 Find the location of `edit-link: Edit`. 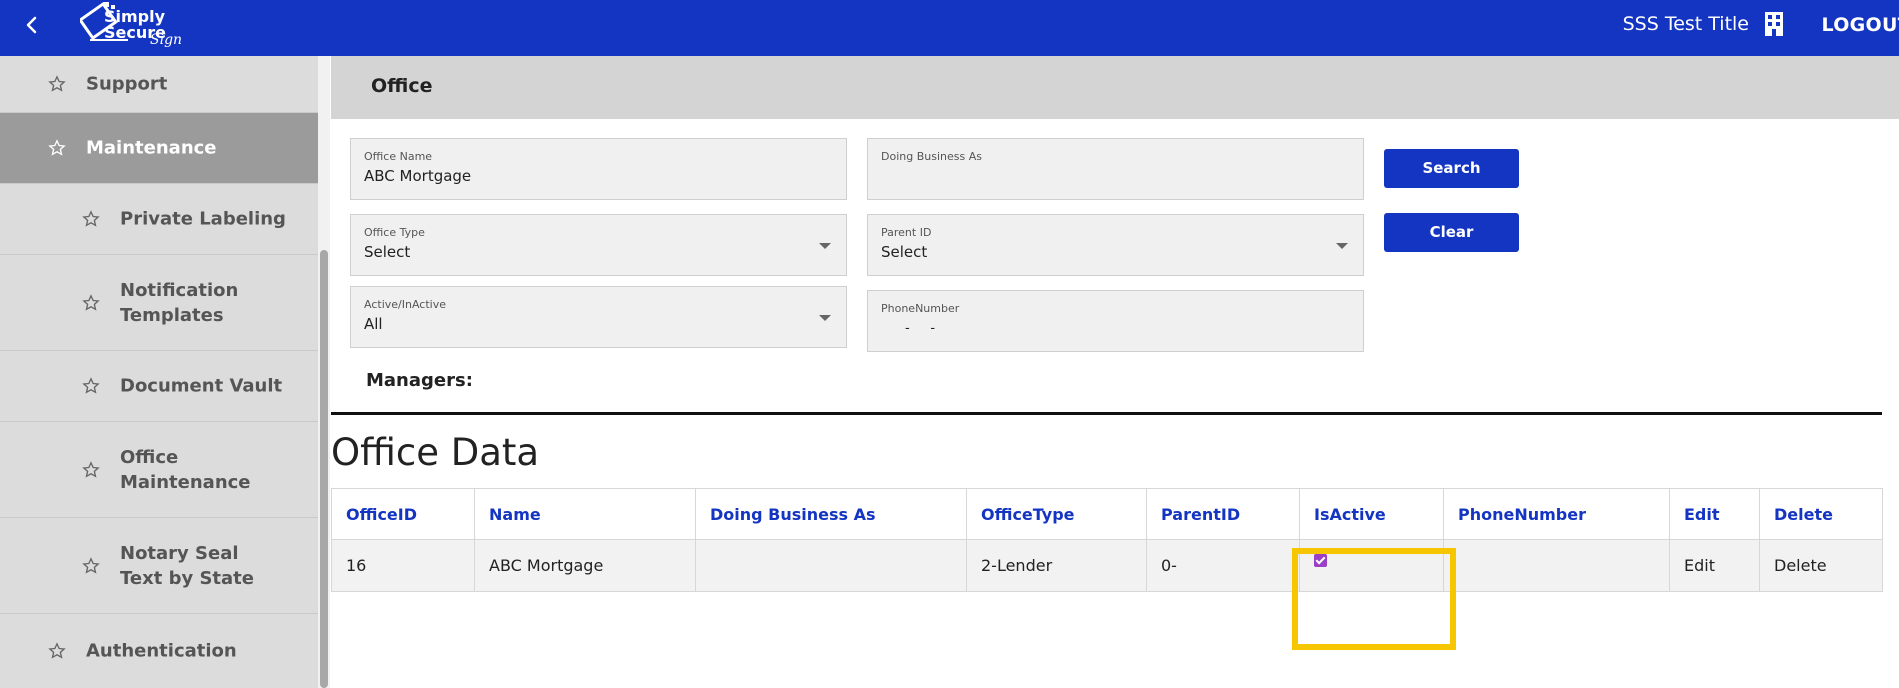

edit-link: Edit is located at coordinates (1714, 565).